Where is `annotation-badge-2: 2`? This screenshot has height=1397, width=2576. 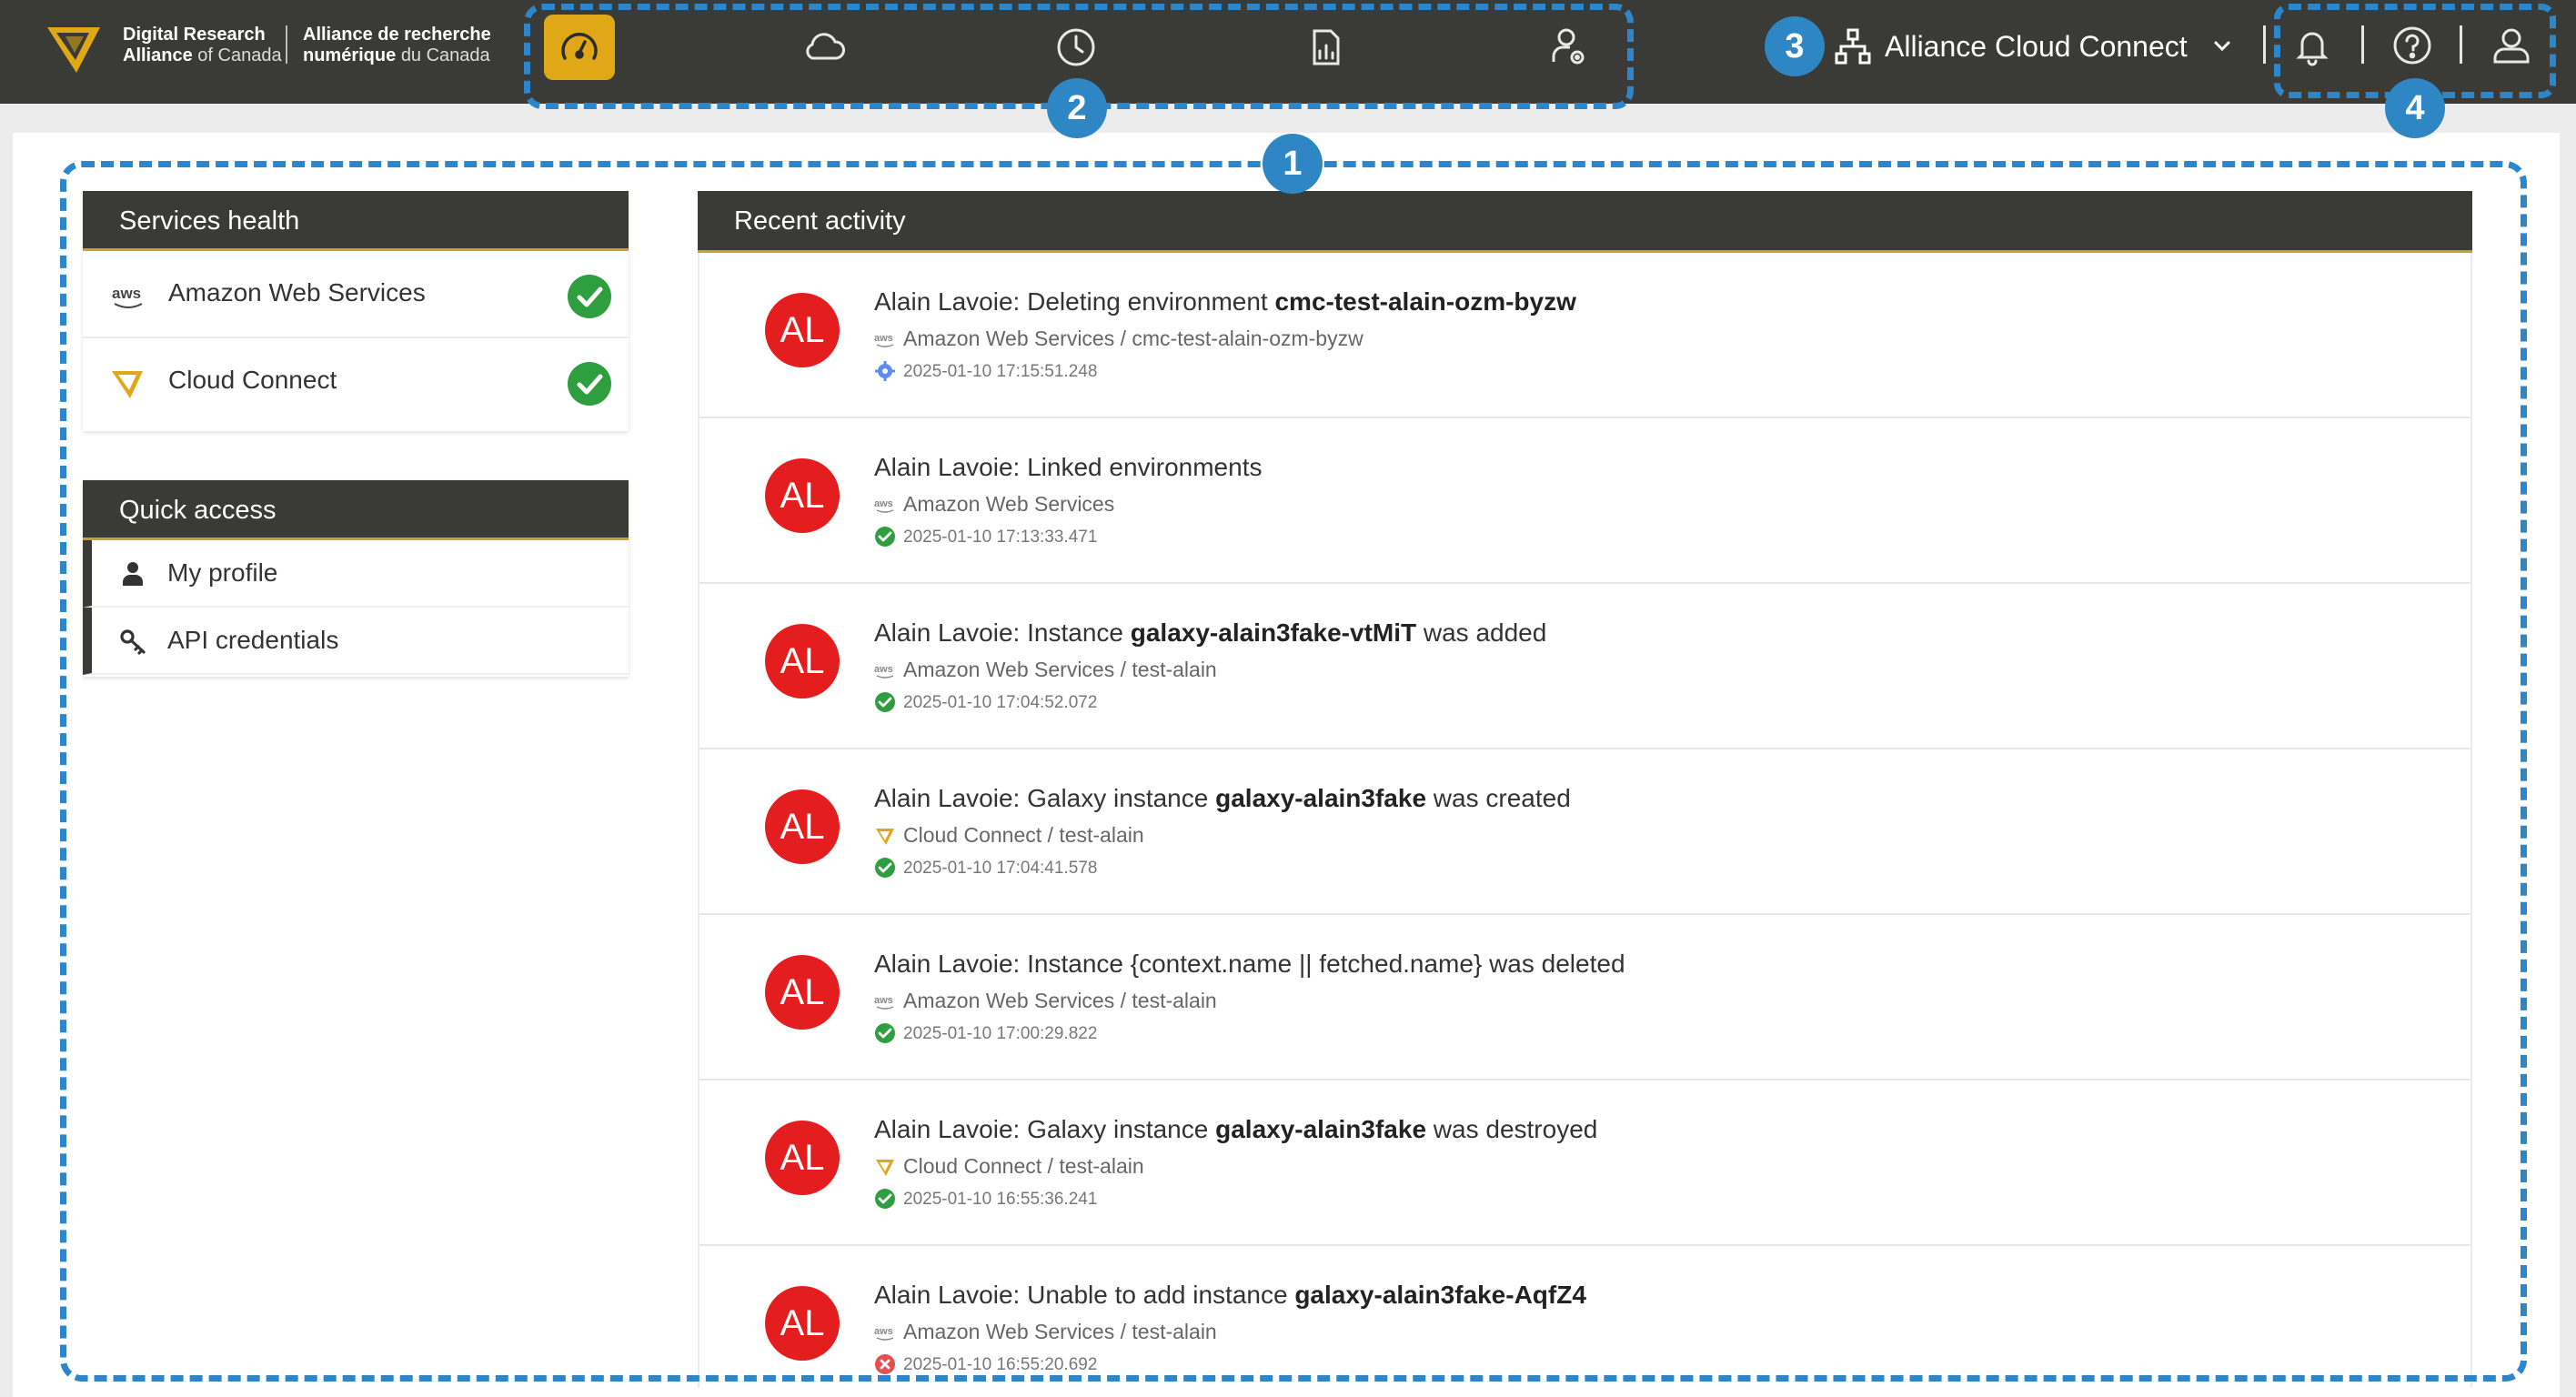 annotation-badge-2: 2 is located at coordinates (1077, 108).